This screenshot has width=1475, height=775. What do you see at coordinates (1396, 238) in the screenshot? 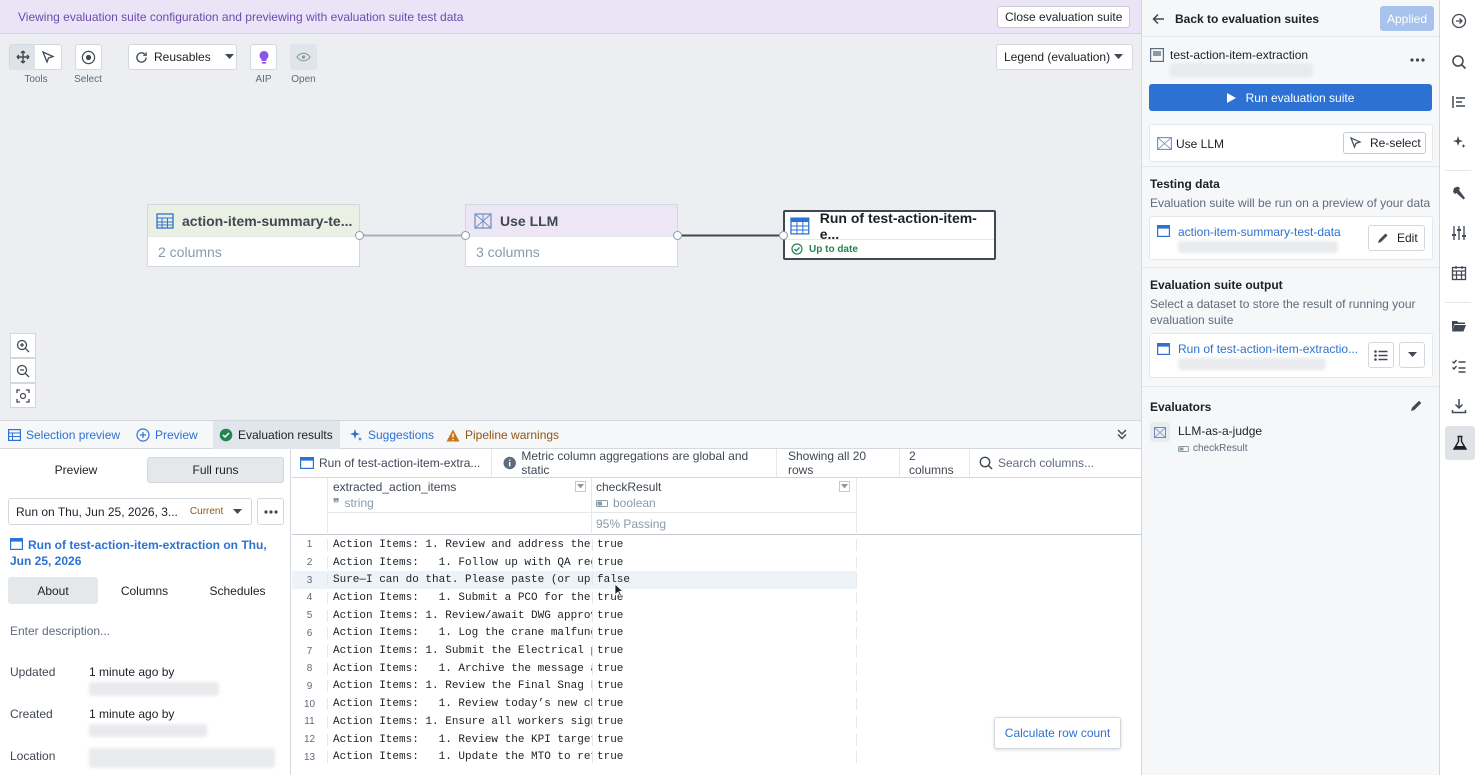
I see `edit-testing-data-button: Edit` at bounding box center [1396, 238].